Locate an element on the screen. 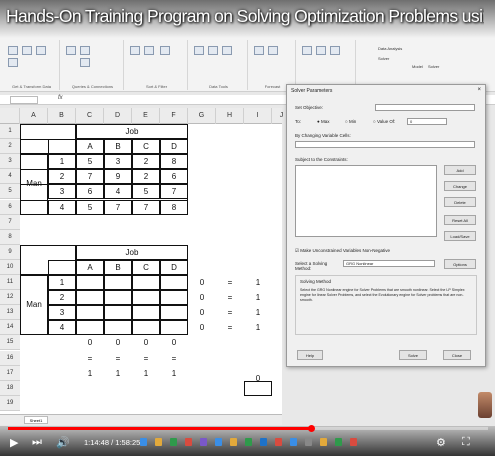 This screenshot has height=456, width=495. table1-man-id: 2 is located at coordinates (62, 176).